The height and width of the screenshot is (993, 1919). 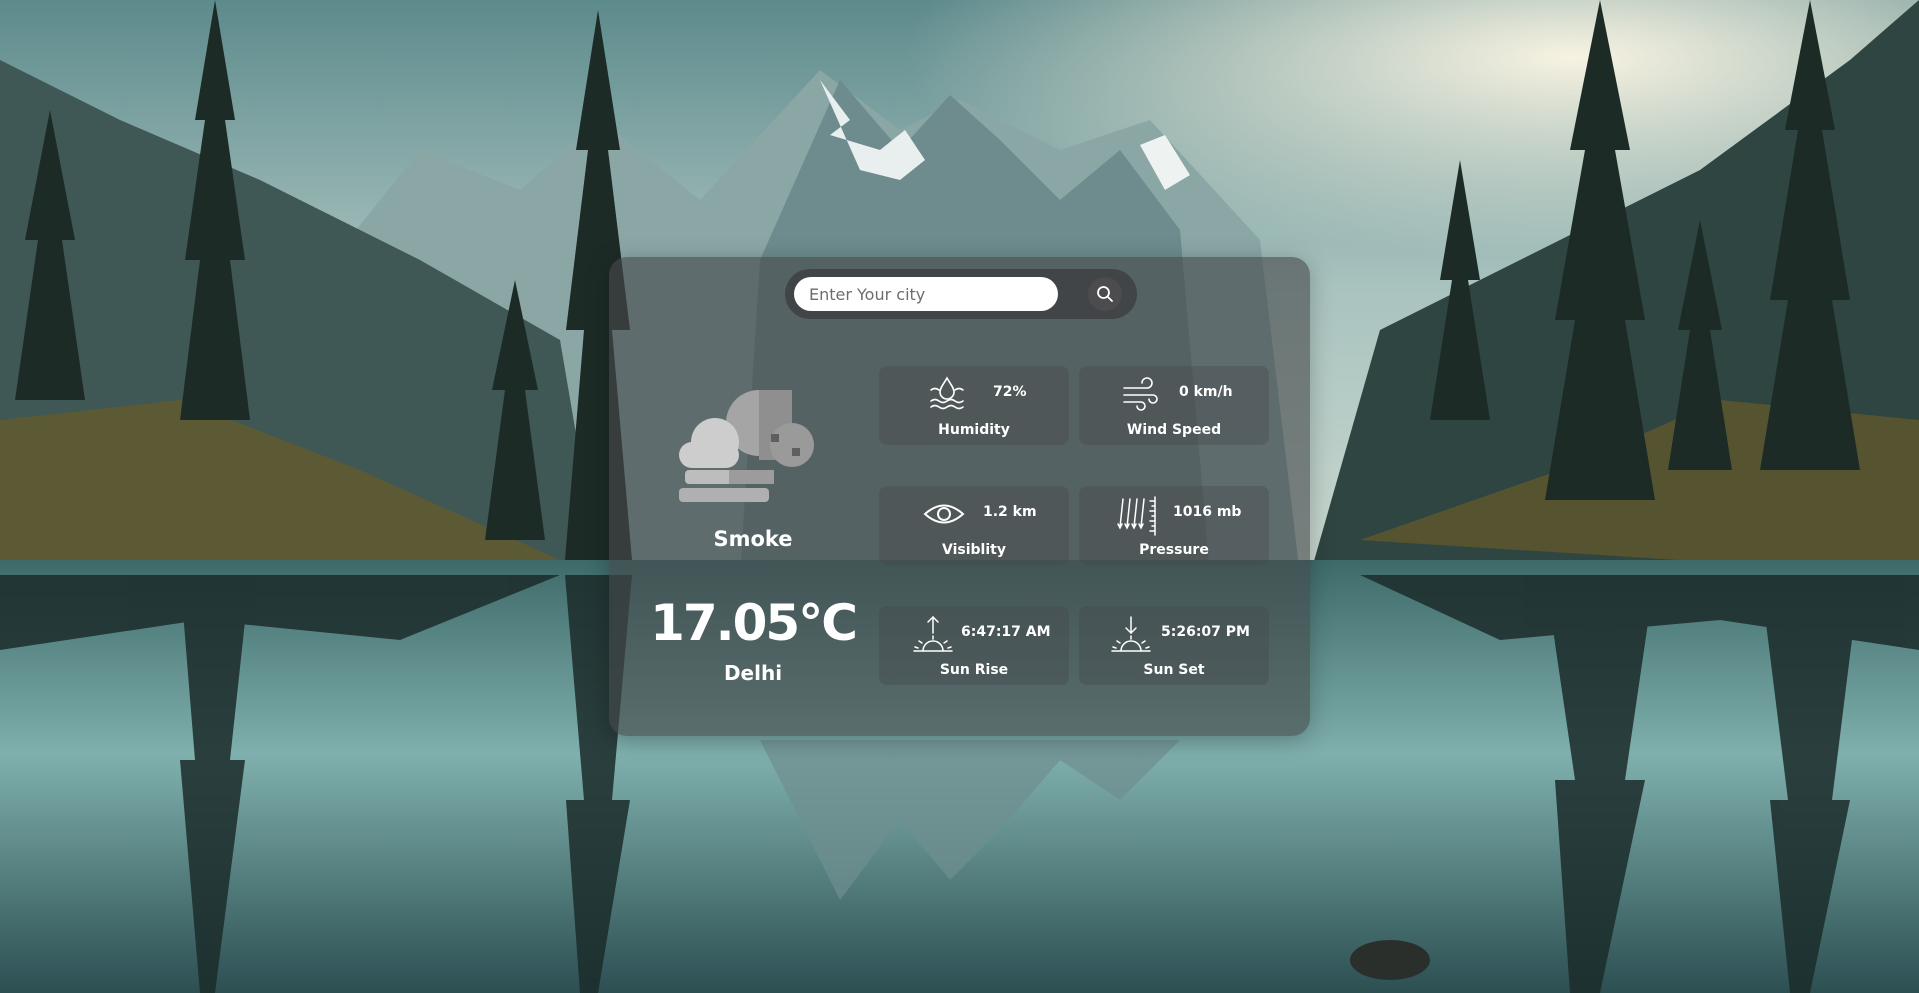 What do you see at coordinates (974, 550) in the screenshot?
I see `visibility-label: Visiblity` at bounding box center [974, 550].